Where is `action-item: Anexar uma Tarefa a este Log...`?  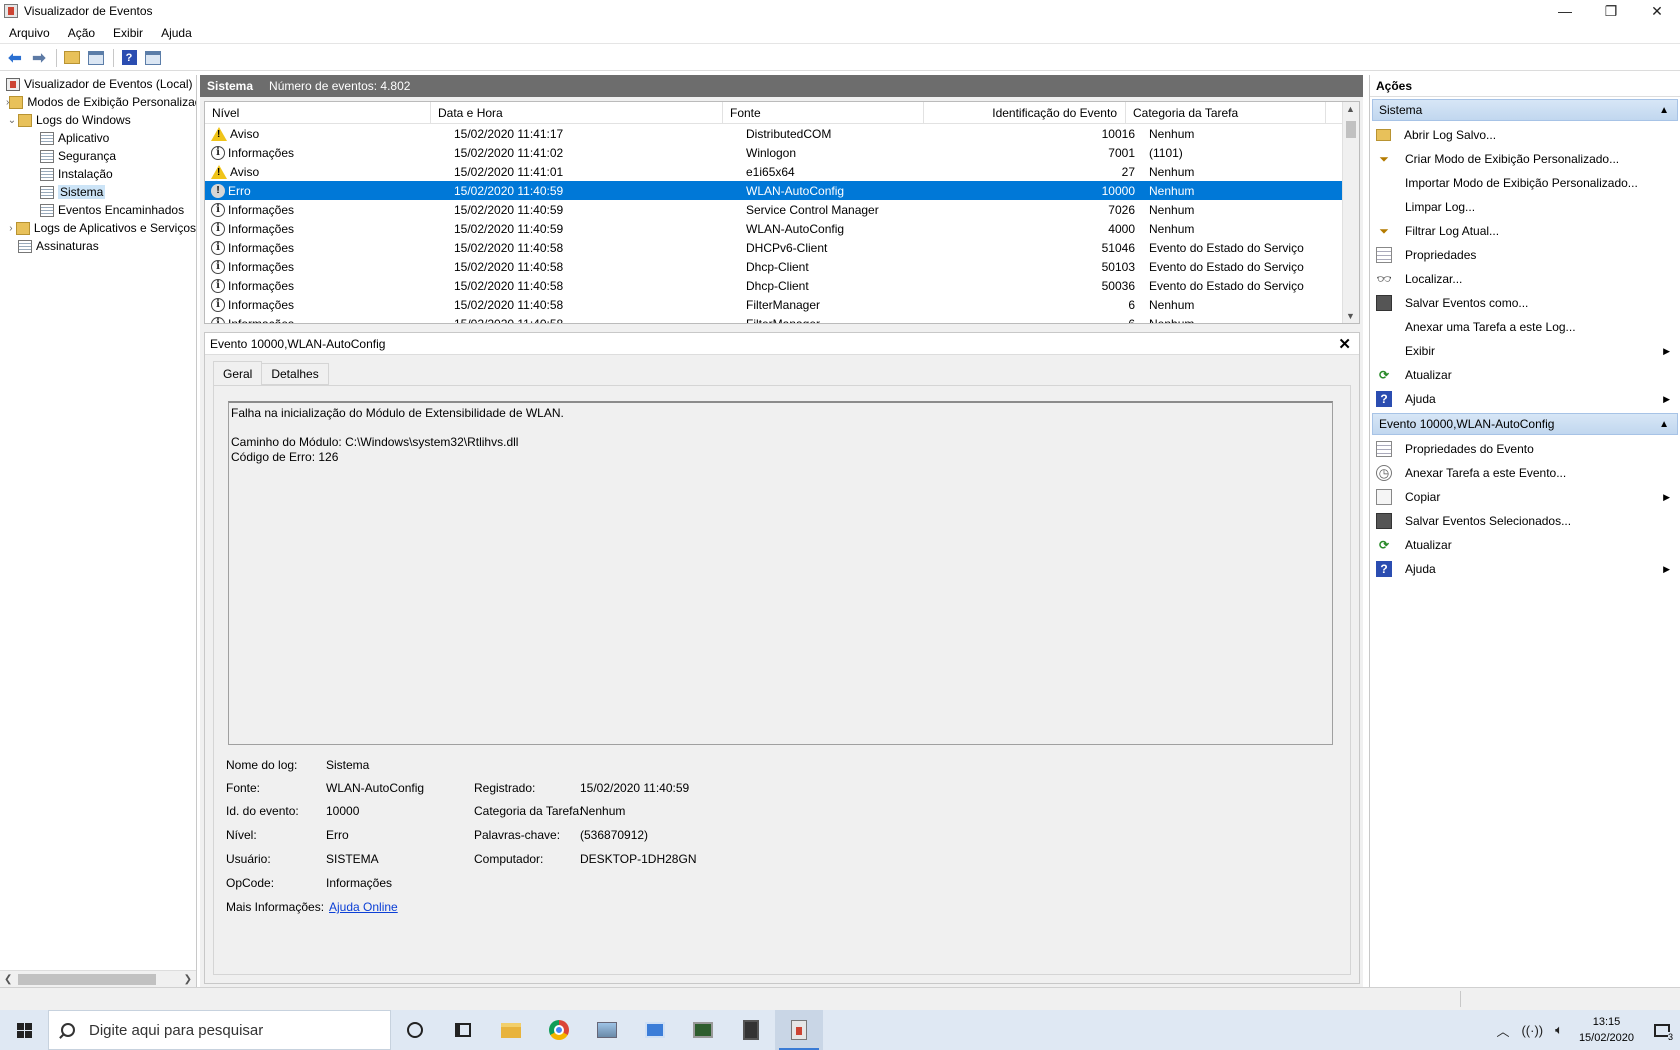
action-item: Anexar uma Tarefa a este Log... is located at coordinates (1525, 327).